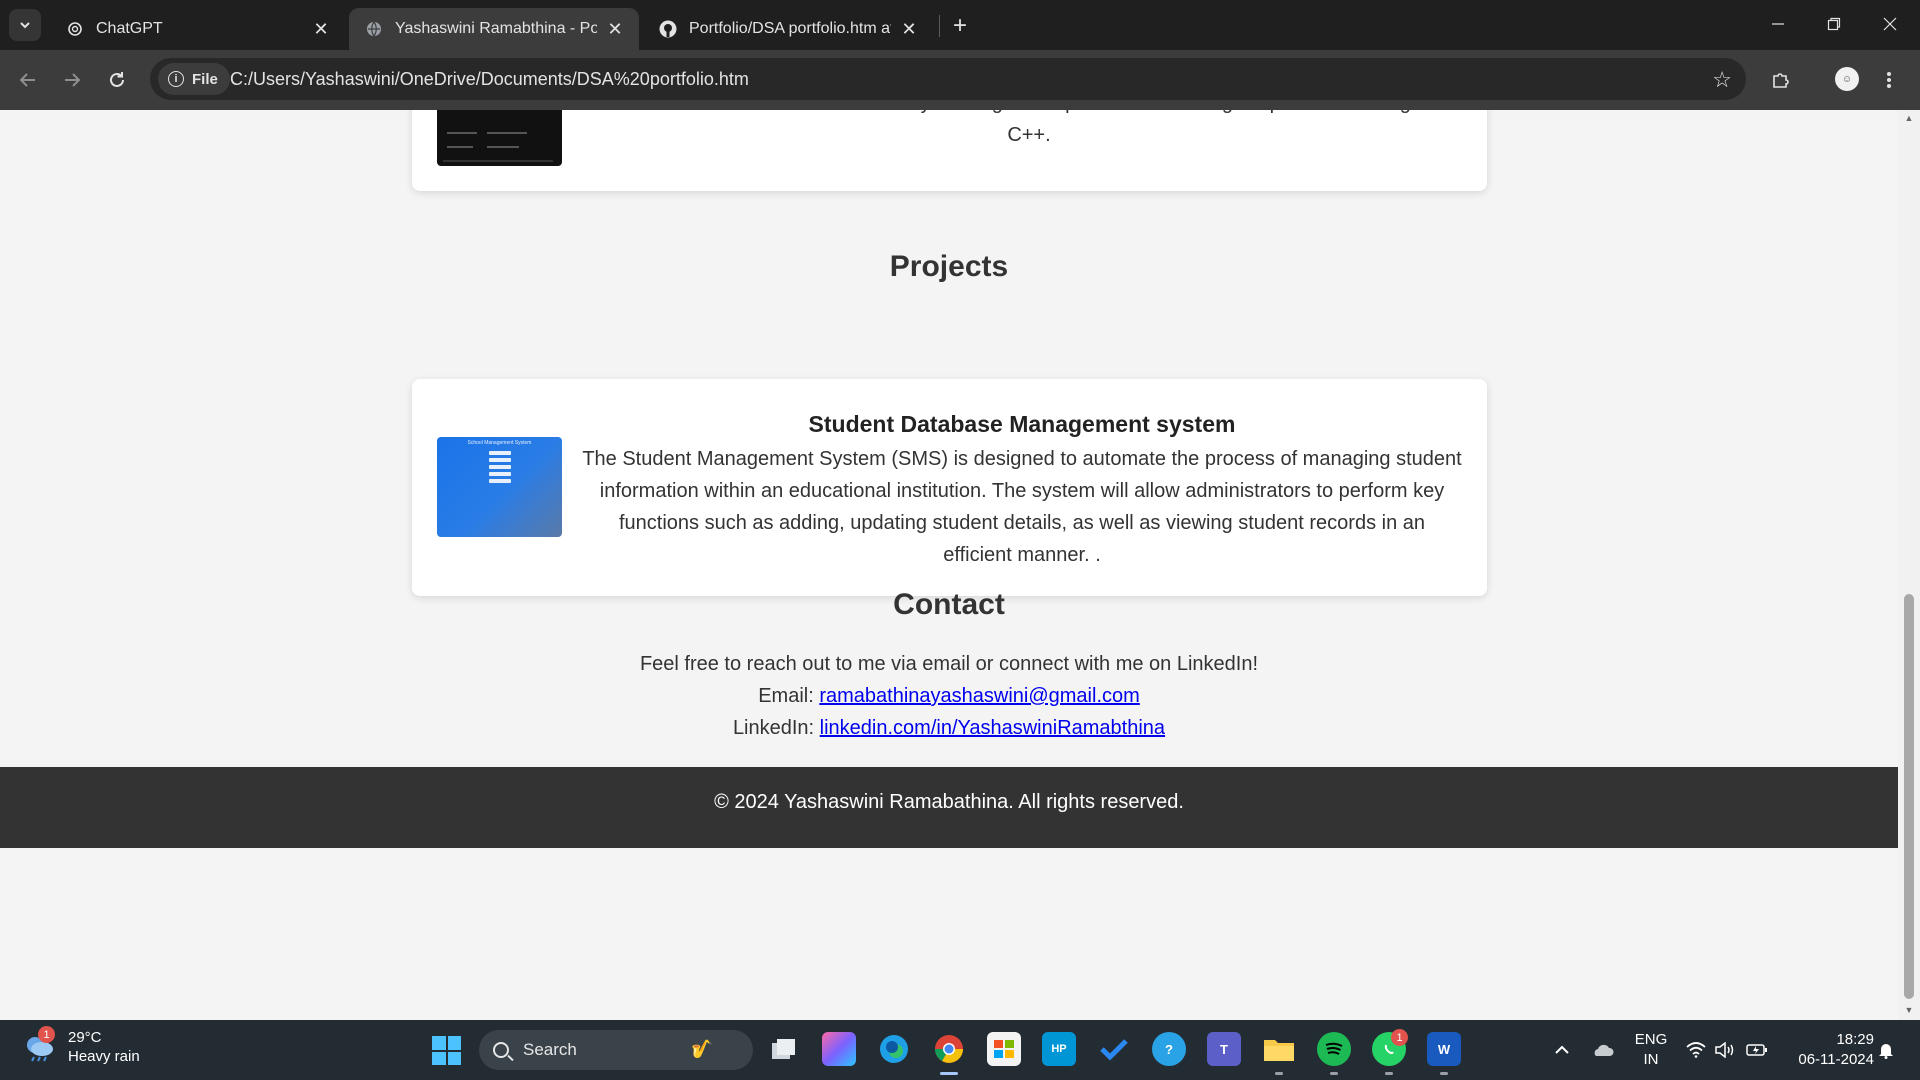 The width and height of the screenshot is (1920, 1080). I want to click on arrow-left-icon, so click(27, 80).